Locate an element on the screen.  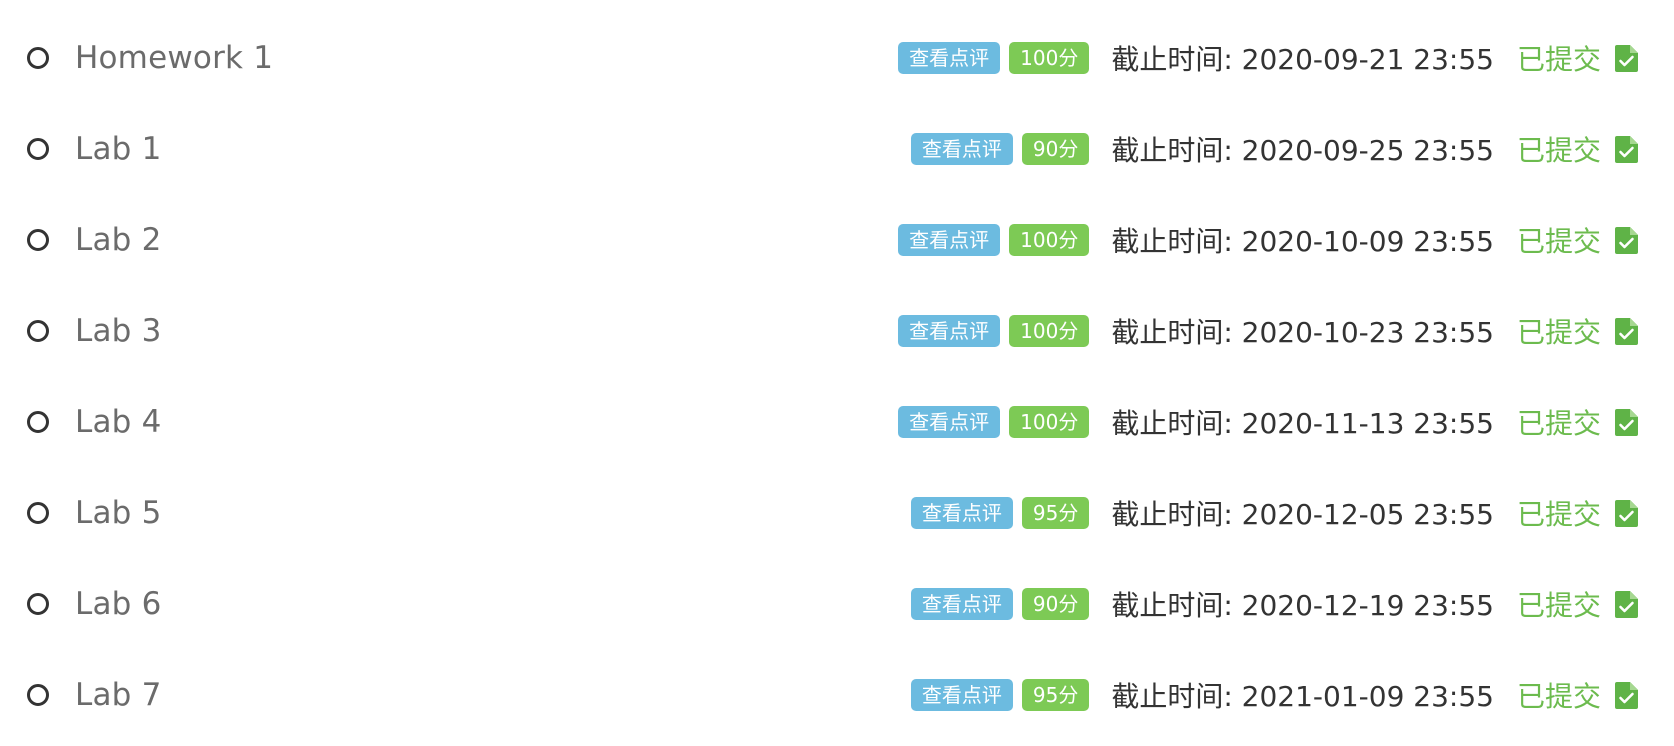
assignment-title: Lab 1 is located at coordinates (118, 149).